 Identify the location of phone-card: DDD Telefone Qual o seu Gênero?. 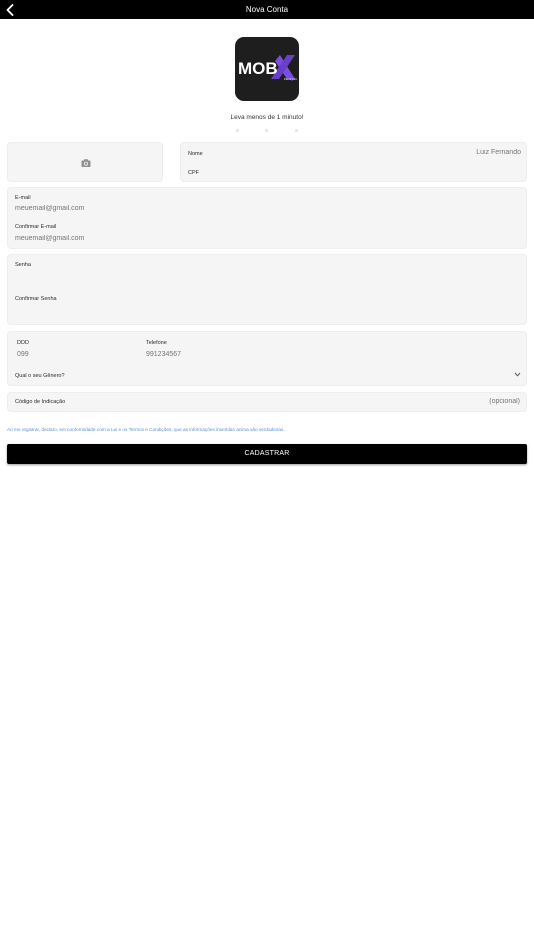
(267, 358).